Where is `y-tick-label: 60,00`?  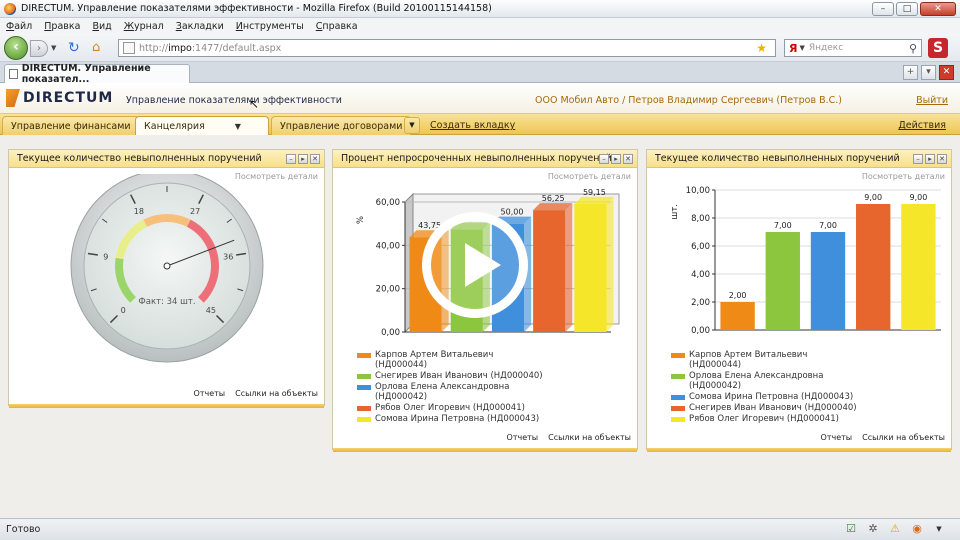
y-tick-label: 60,00 is located at coordinates (388, 203).